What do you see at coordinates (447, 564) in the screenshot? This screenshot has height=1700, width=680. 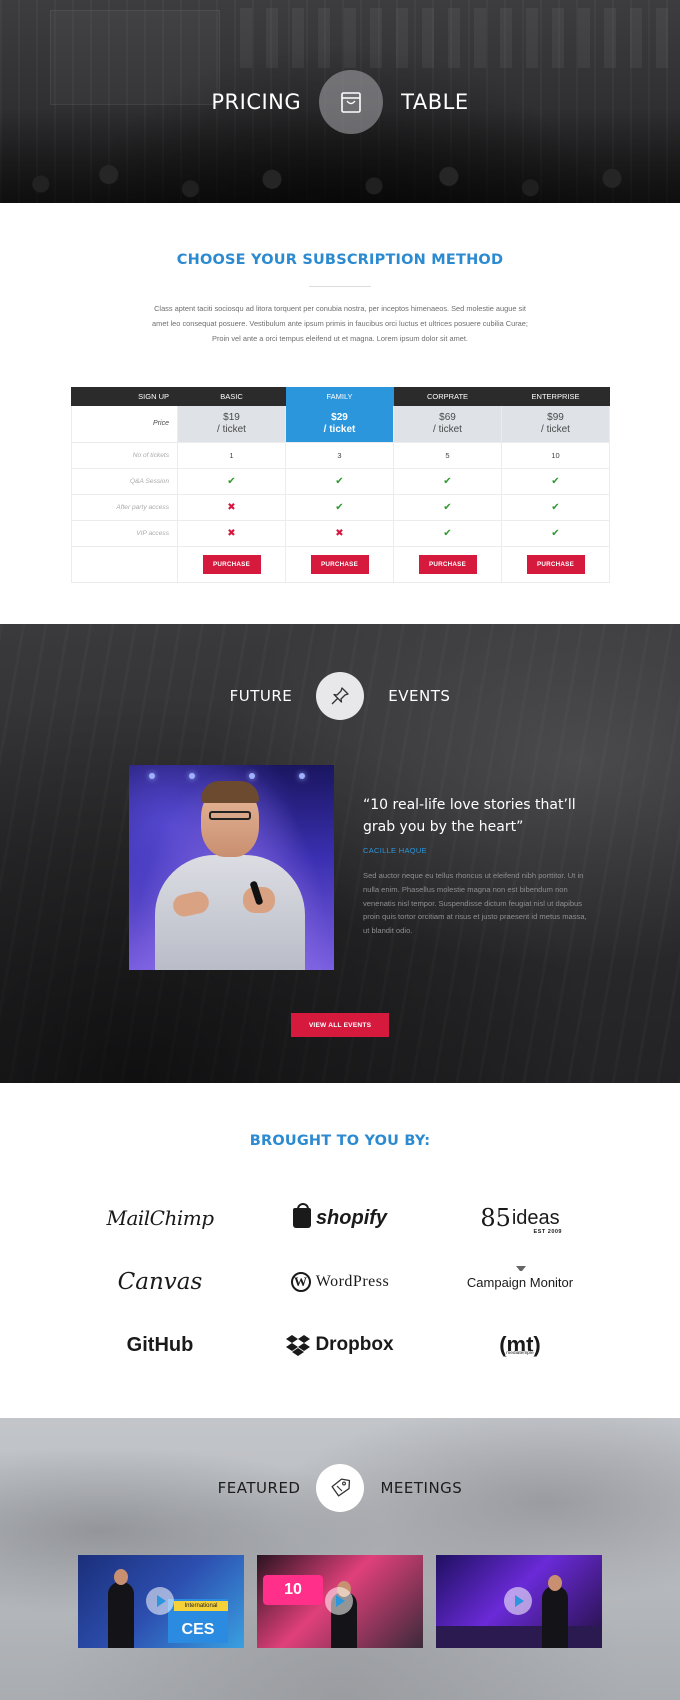 I see `purchase-button-corporate: PURCHASE` at bounding box center [447, 564].